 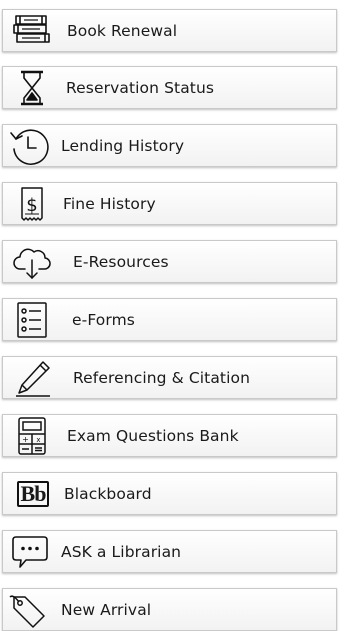 I want to click on menu-item-exam-questions-bank: + x Exam Questions Bank, so click(x=169, y=435).